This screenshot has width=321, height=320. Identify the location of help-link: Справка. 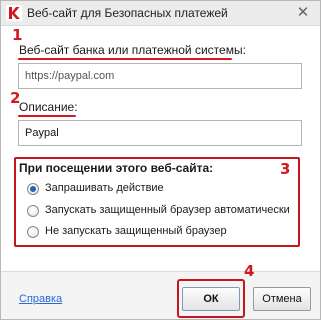
(40, 299).